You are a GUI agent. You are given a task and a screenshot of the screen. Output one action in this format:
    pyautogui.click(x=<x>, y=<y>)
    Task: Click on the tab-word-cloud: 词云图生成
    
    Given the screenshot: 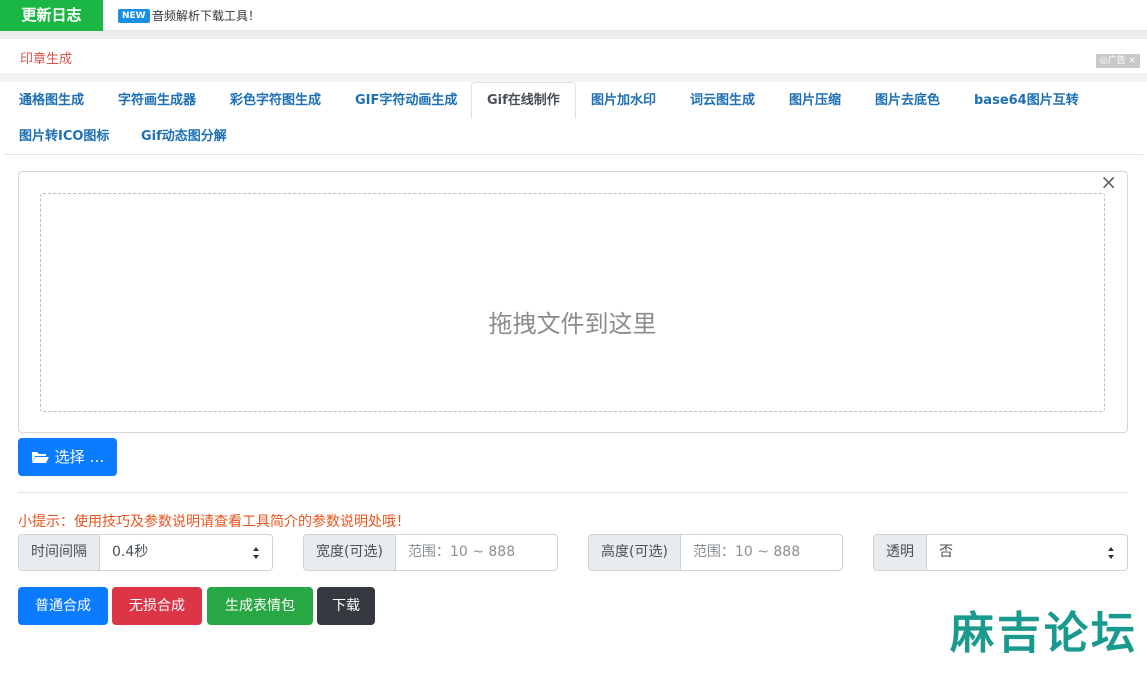 What is the action you would take?
    pyautogui.click(x=722, y=101)
    